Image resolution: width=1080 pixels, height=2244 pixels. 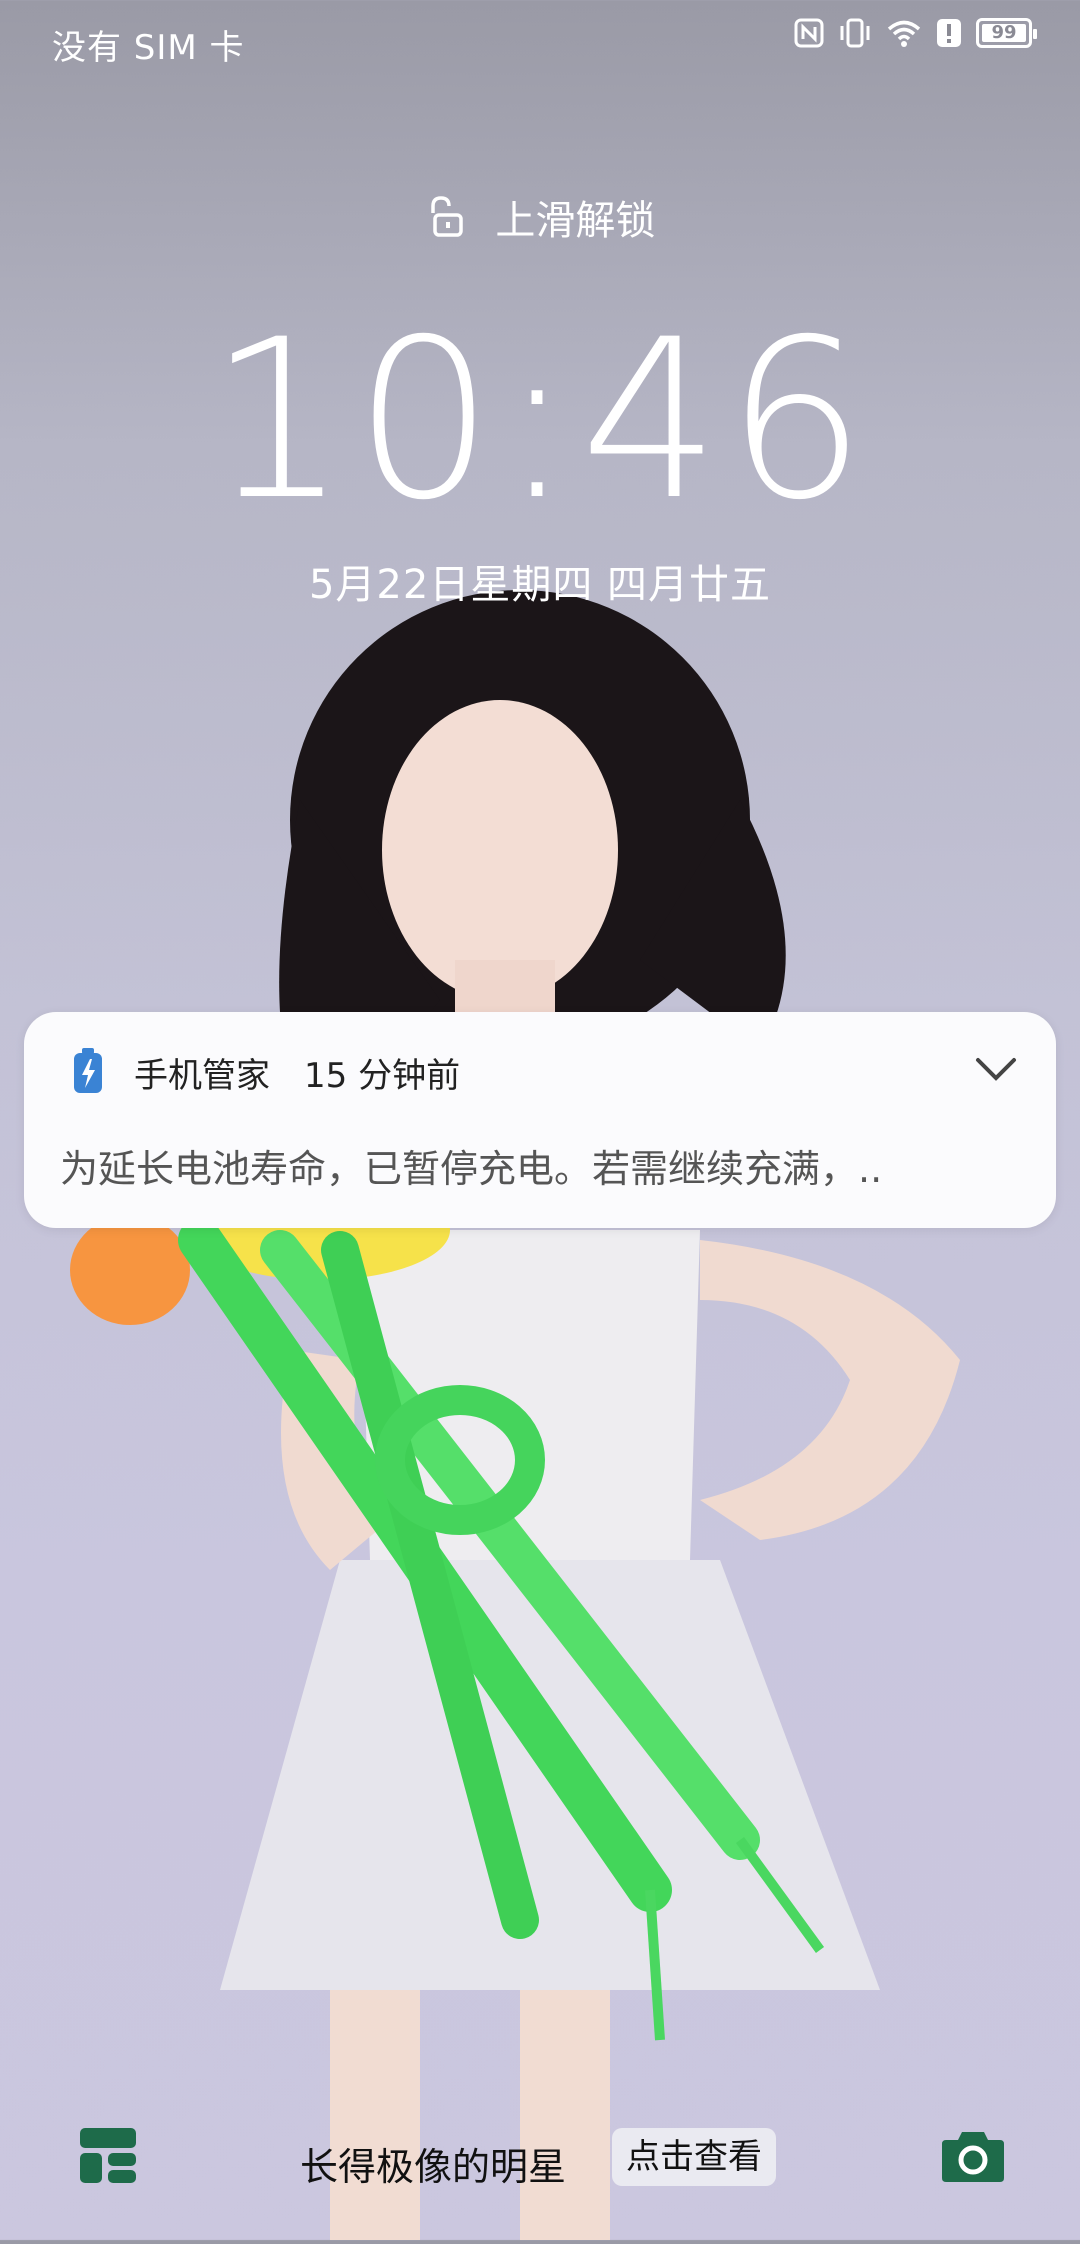 I want to click on widget-icon, so click(x=108, y=2156).